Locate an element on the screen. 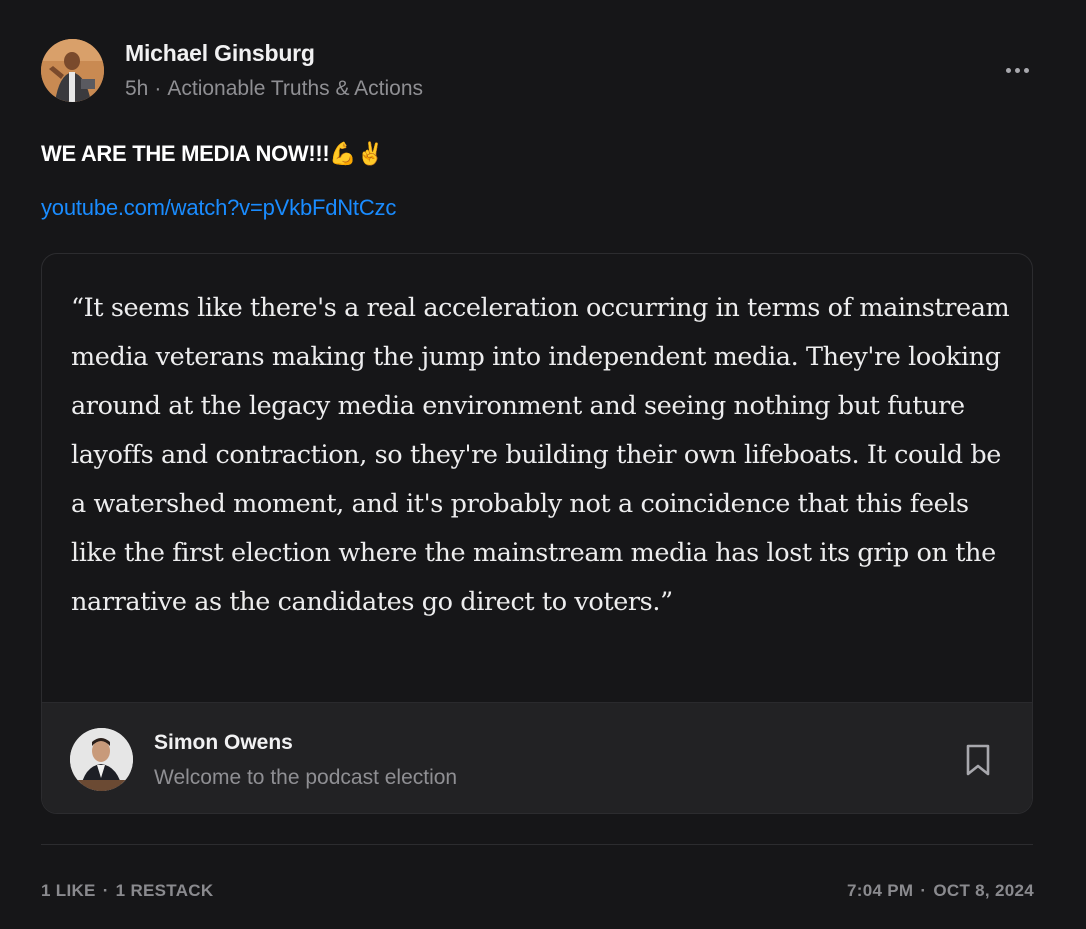 The height and width of the screenshot is (929, 1086). bookmark-button is located at coordinates (978, 760).